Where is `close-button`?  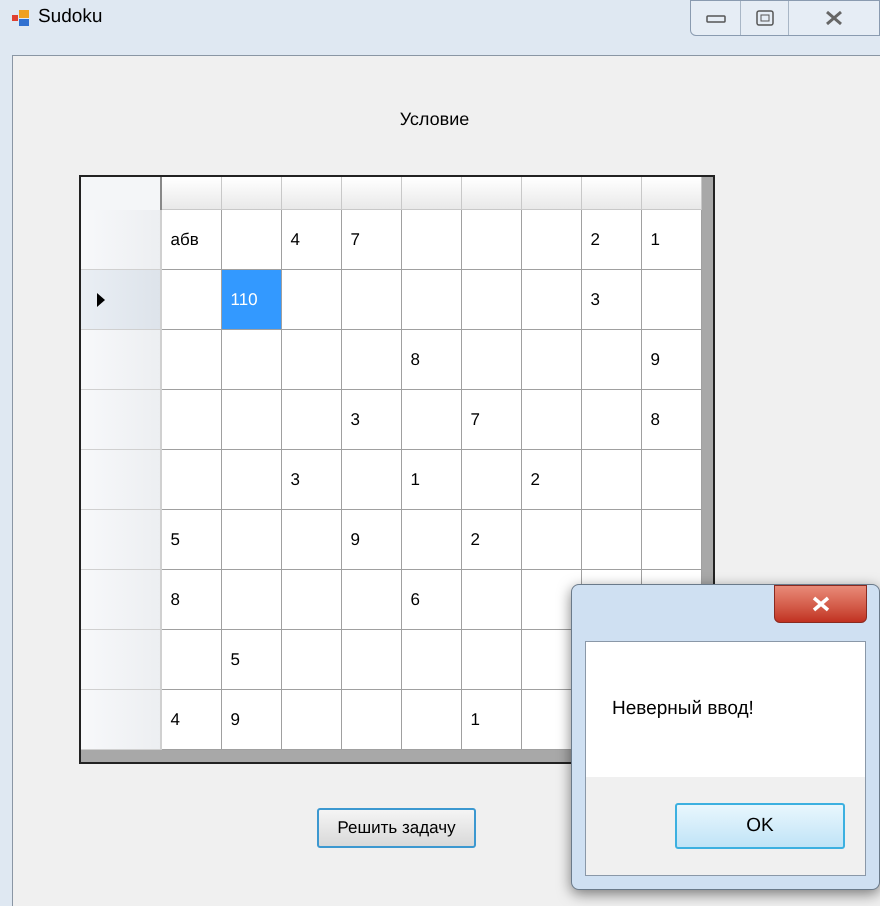 close-button is located at coordinates (820, 604).